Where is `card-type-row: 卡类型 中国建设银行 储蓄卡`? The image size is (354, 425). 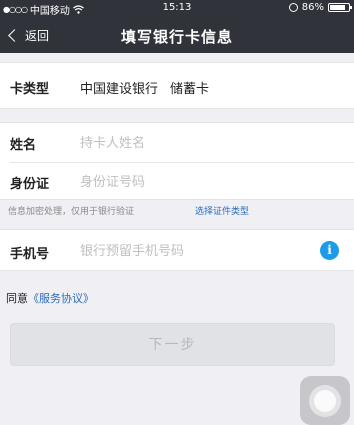
card-type-row: 卡类型 中国建设银行 储蓄卡 is located at coordinates (177, 85).